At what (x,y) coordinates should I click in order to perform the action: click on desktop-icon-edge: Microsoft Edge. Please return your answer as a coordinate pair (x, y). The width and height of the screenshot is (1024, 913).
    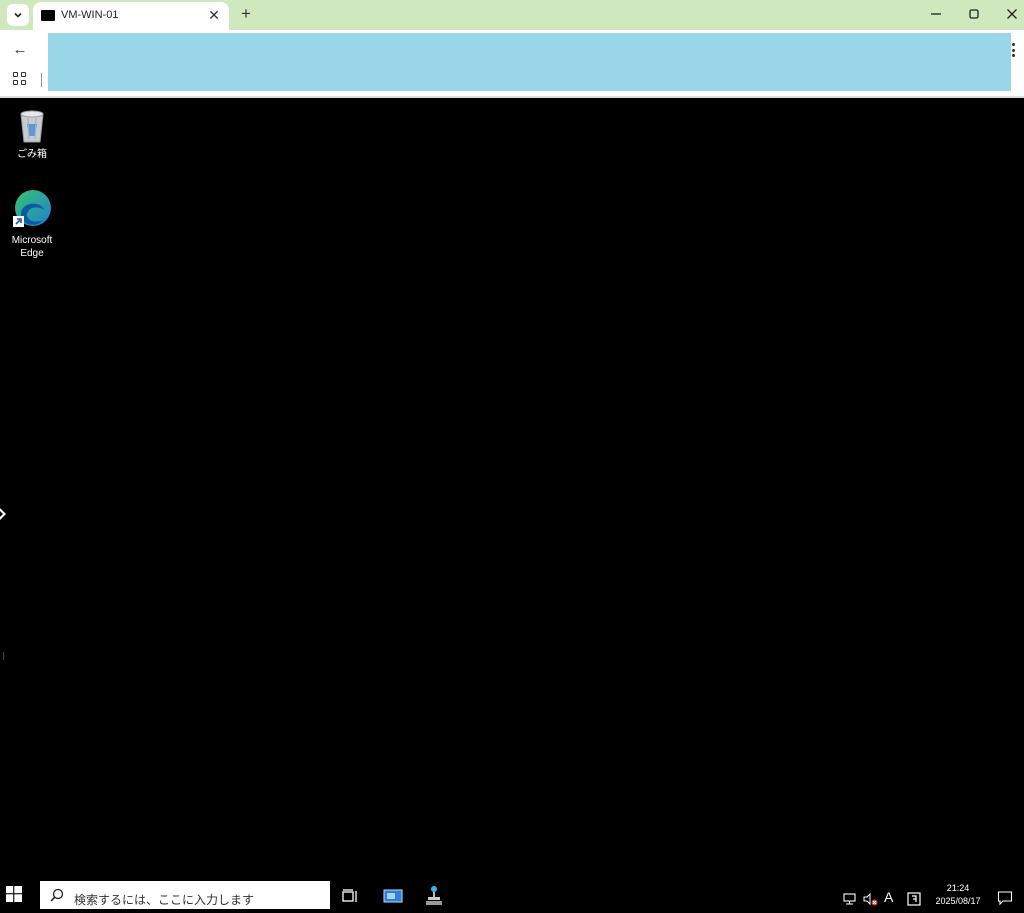
    Looking at the image, I should click on (32, 224).